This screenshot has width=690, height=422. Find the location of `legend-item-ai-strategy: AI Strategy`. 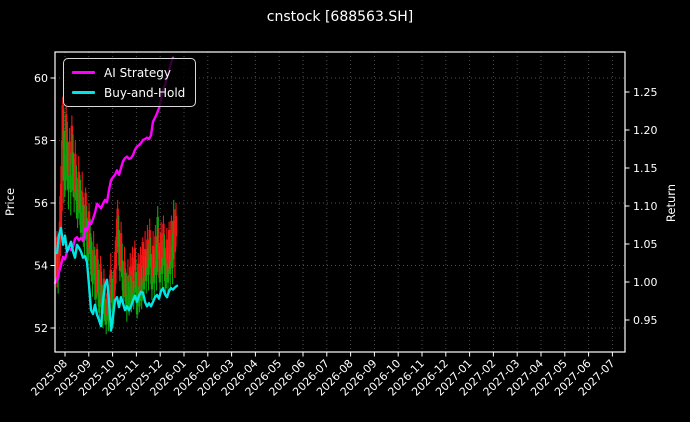

legend-item-ai-strategy: AI Strategy is located at coordinates (128, 72).